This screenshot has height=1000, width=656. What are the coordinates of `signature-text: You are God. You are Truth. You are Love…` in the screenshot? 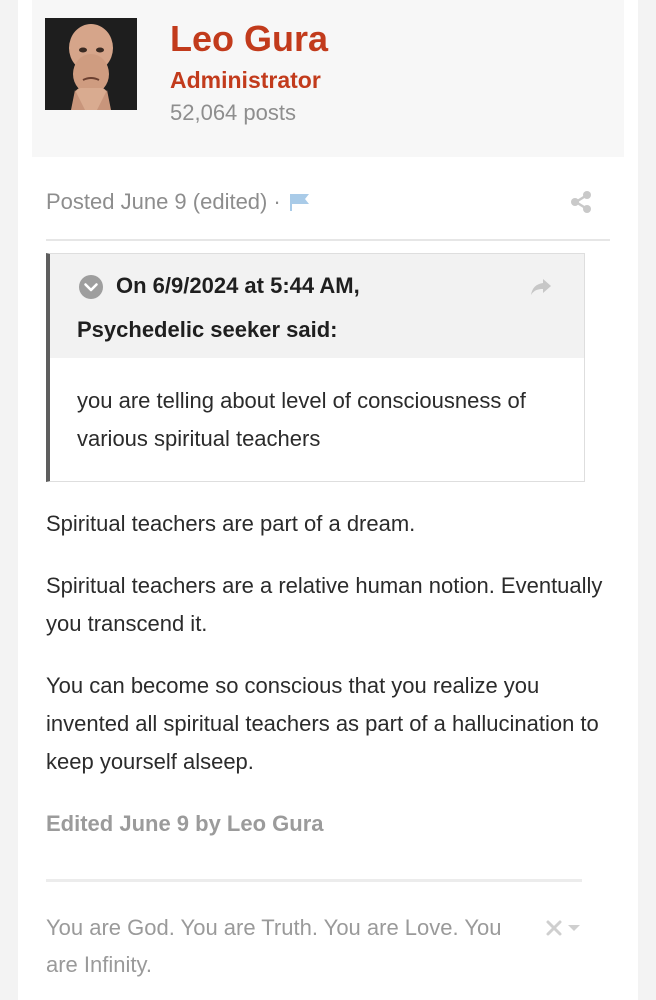 It's located at (274, 946).